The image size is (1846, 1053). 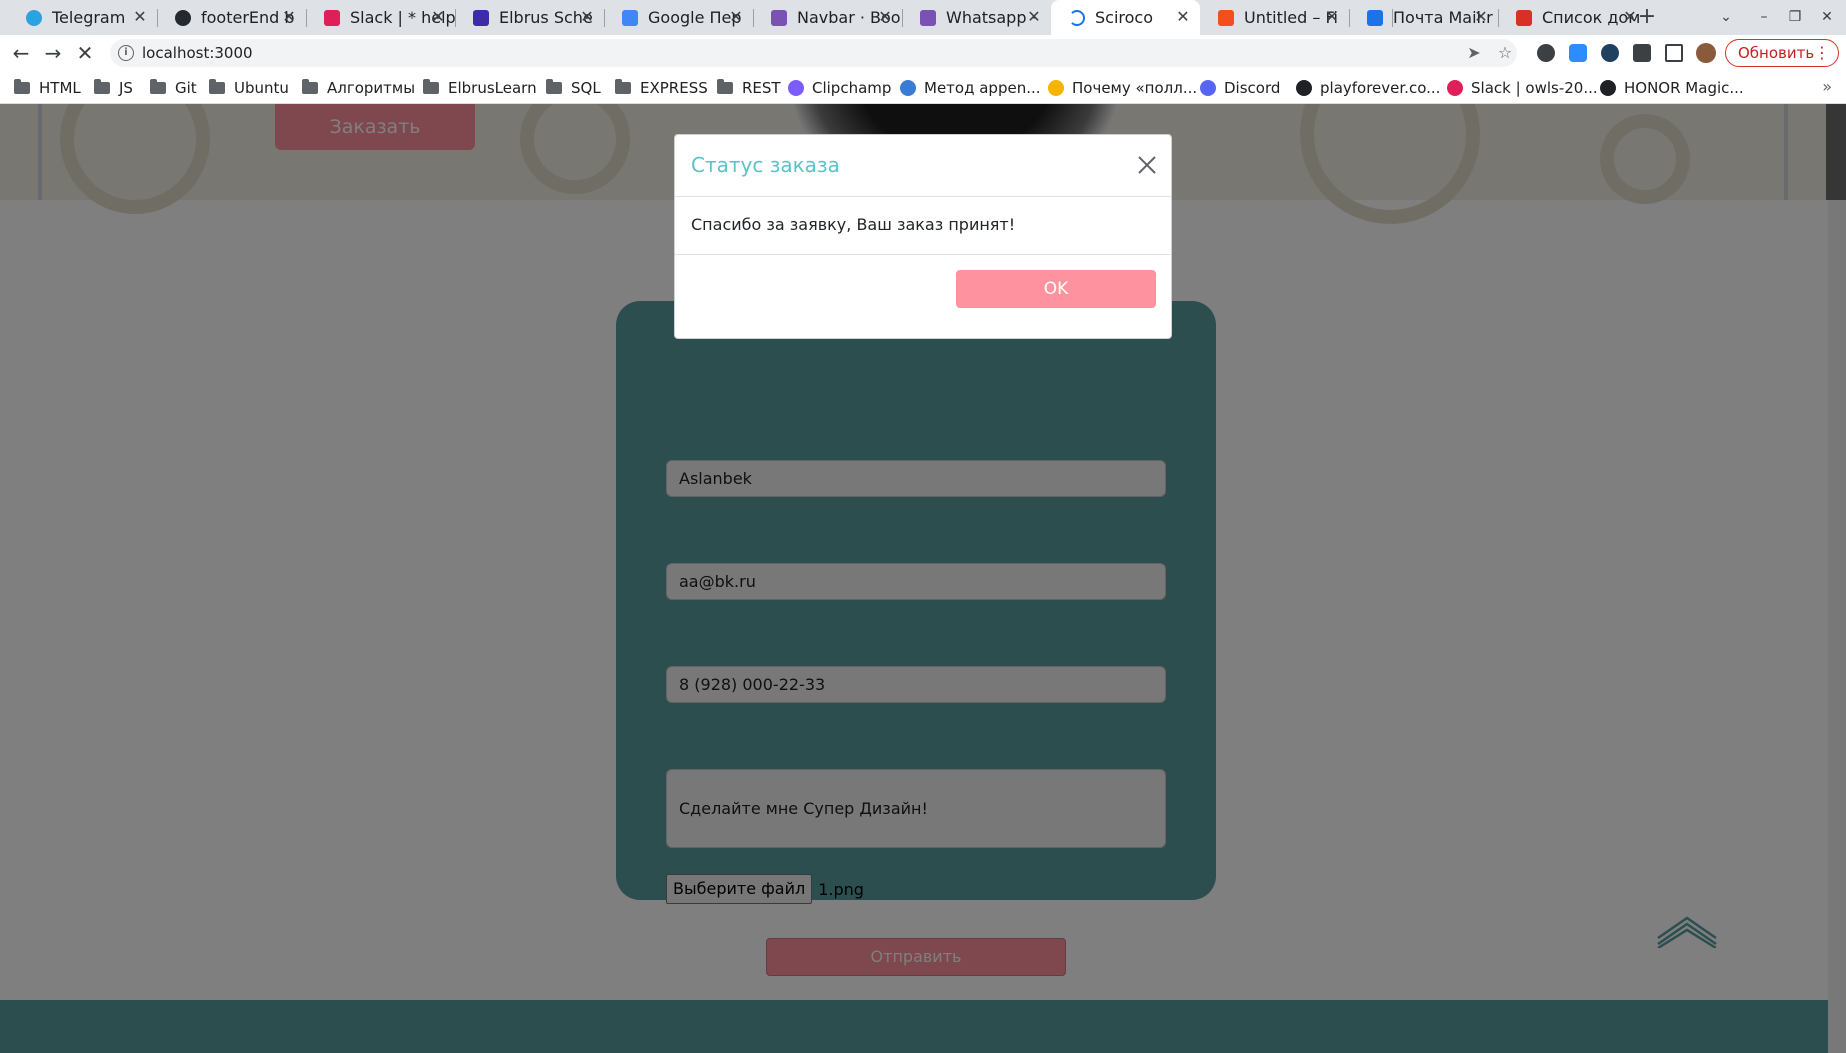 What do you see at coordinates (749, 88) in the screenshot?
I see `bookmark-item: REST` at bounding box center [749, 88].